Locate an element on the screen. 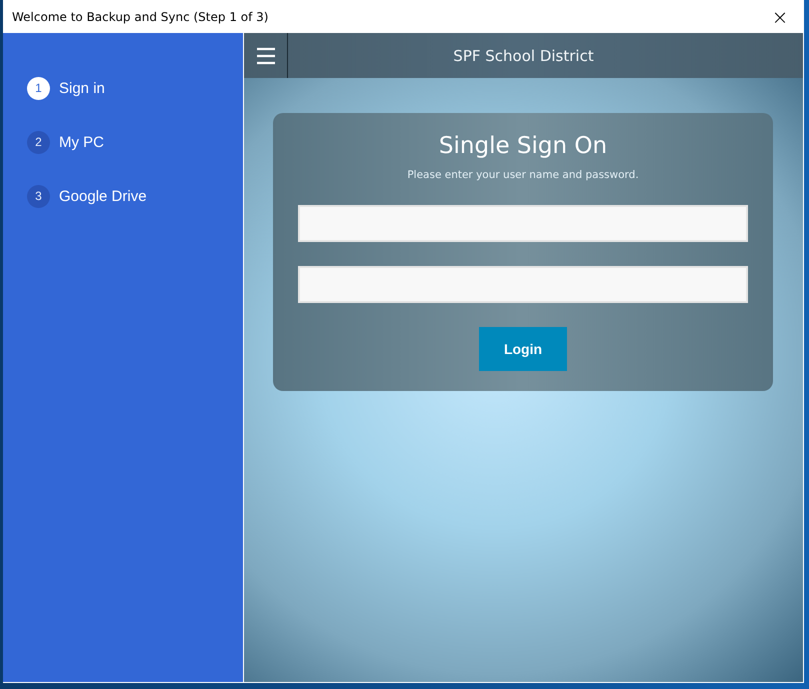  step-item: 3 Google Drive is located at coordinates (135, 196).